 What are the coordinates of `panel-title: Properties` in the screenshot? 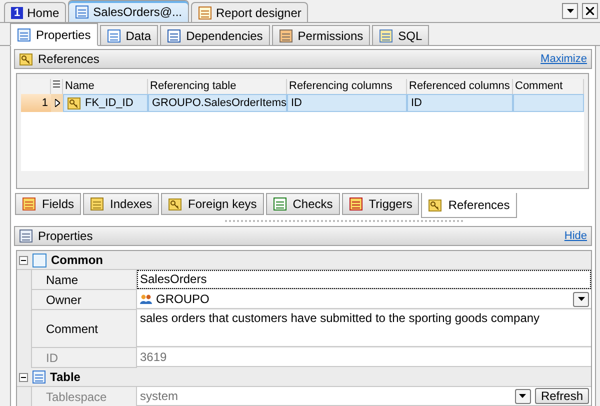 It's located at (66, 236).